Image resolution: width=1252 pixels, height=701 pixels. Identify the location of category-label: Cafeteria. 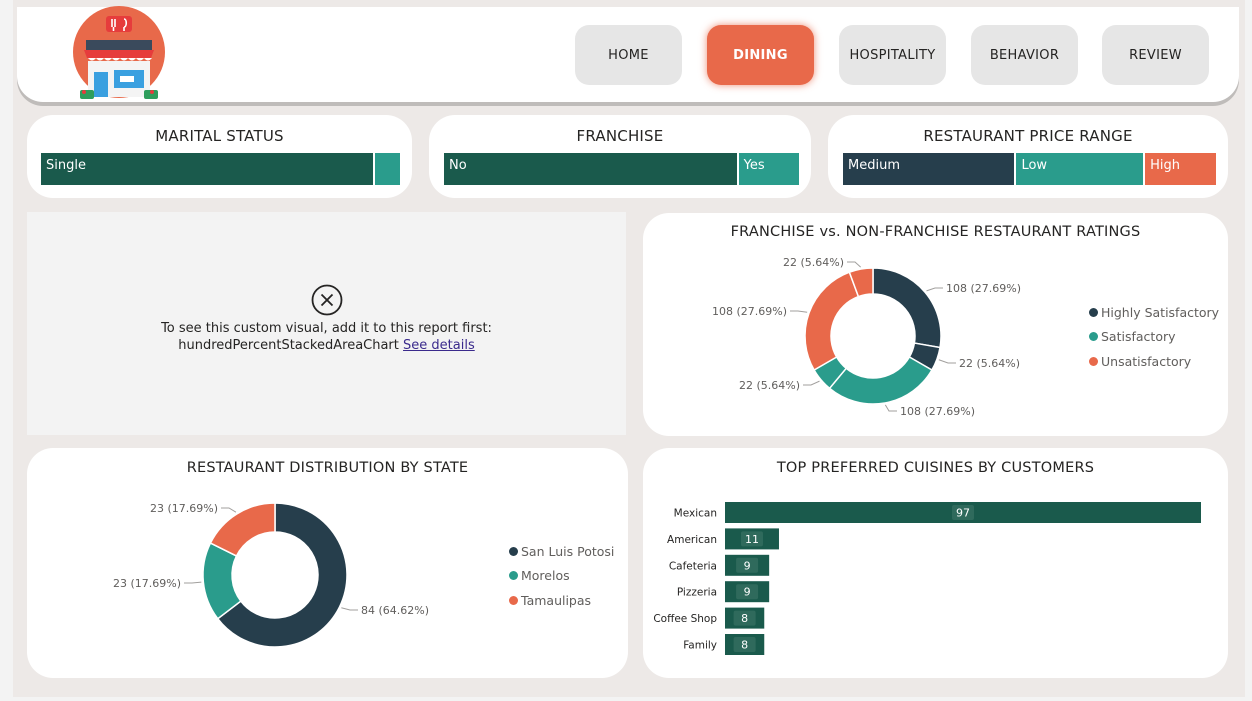
(693, 566).